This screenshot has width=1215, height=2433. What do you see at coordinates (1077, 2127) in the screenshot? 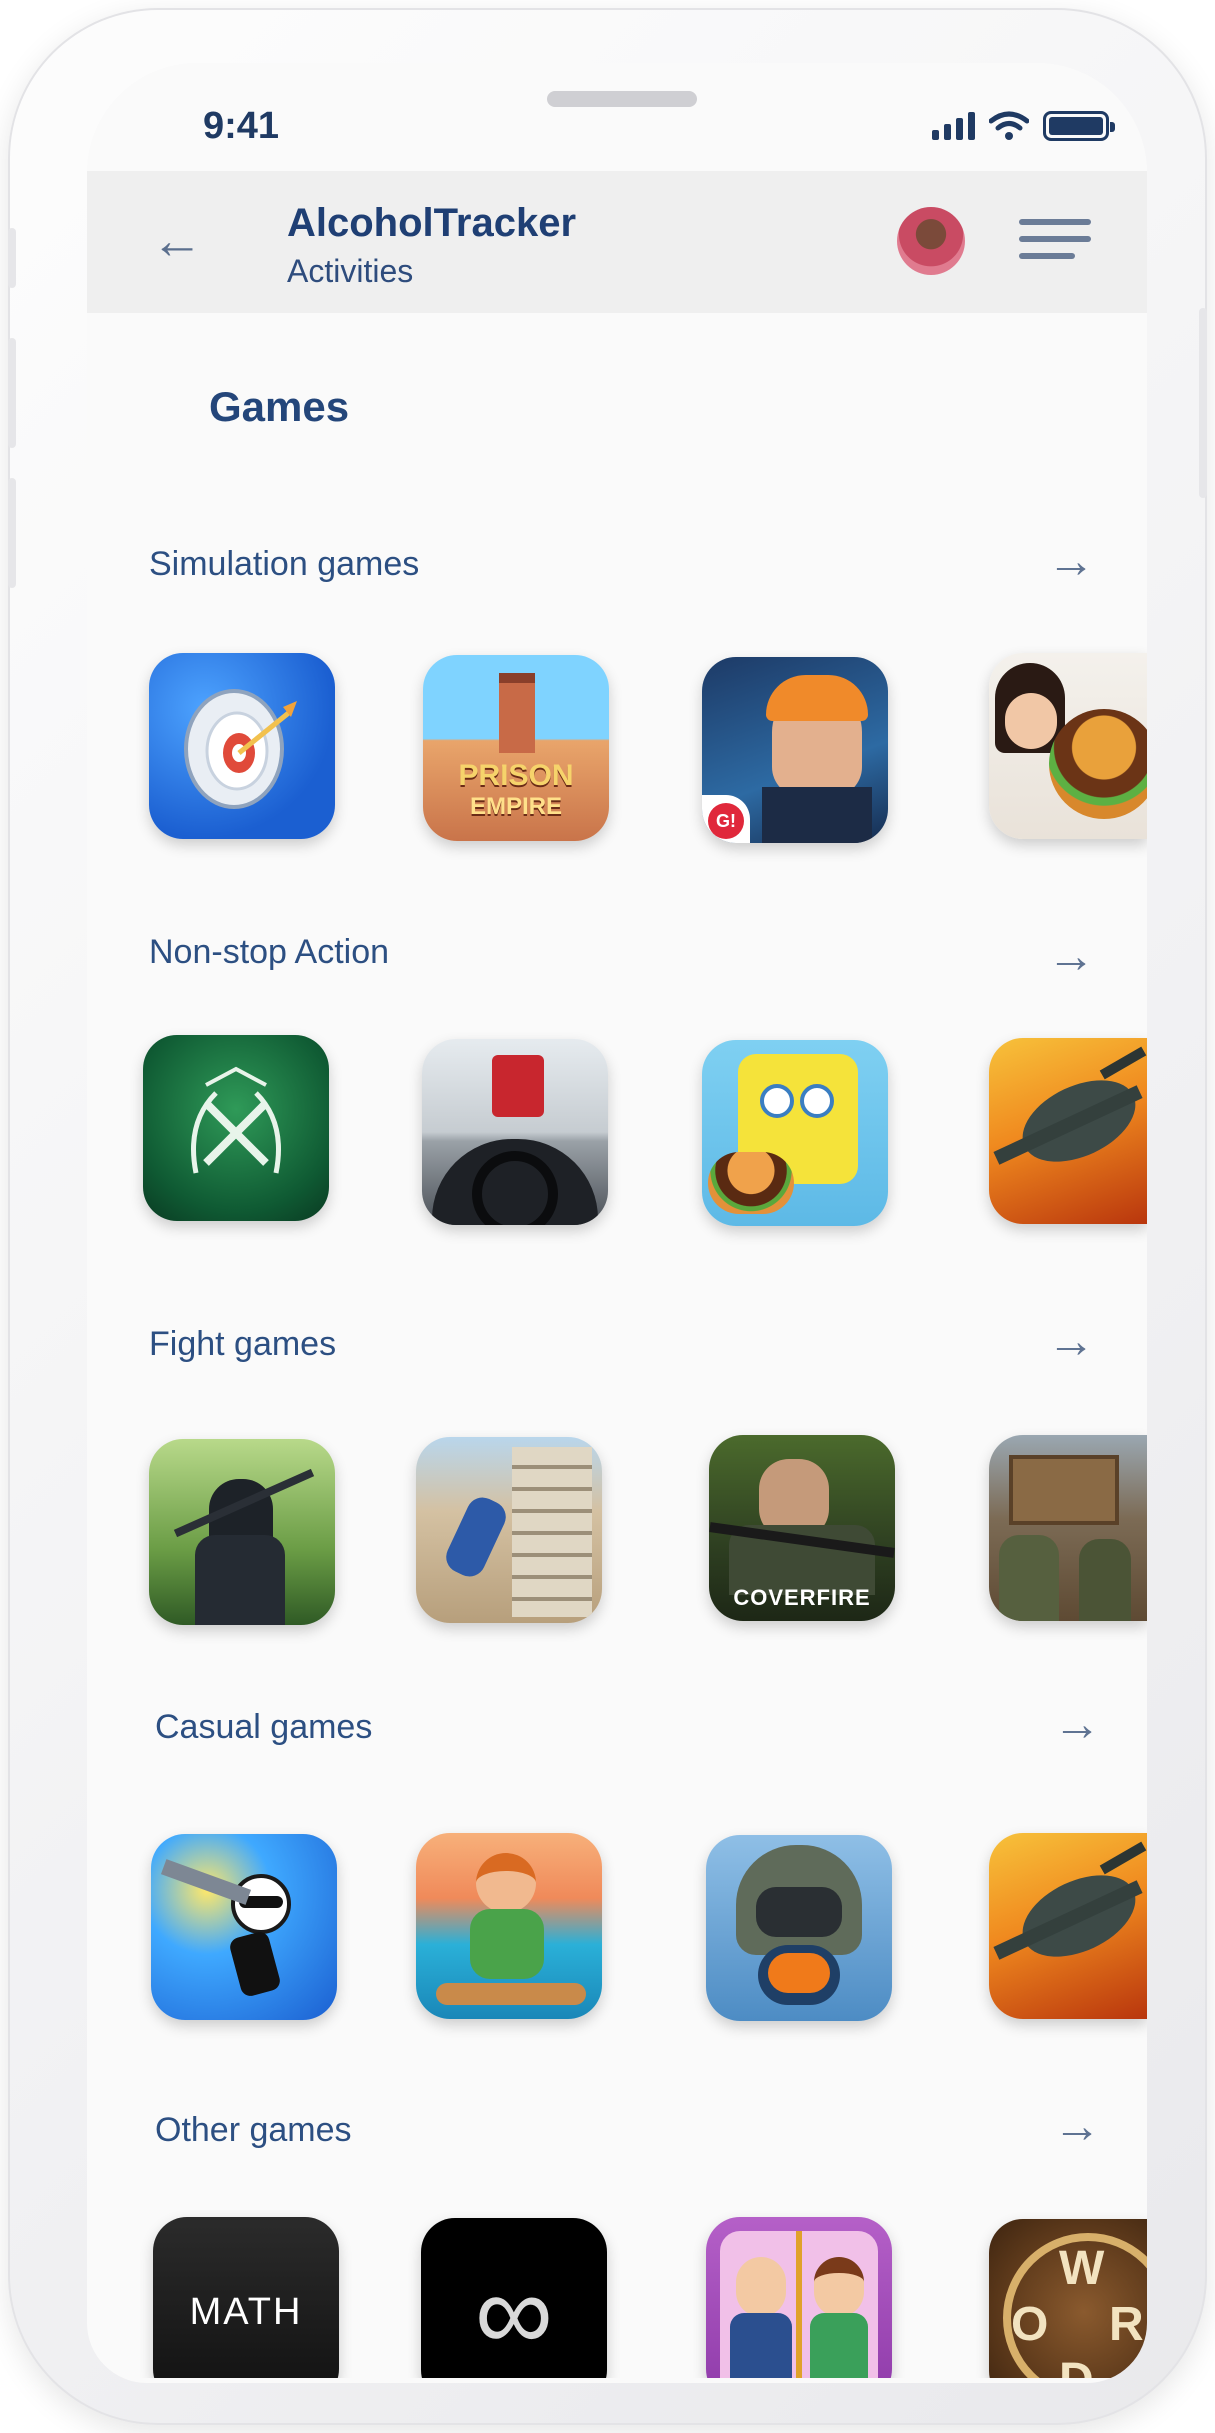
I see `other-games-more-arrow-icon: →` at bounding box center [1077, 2127].